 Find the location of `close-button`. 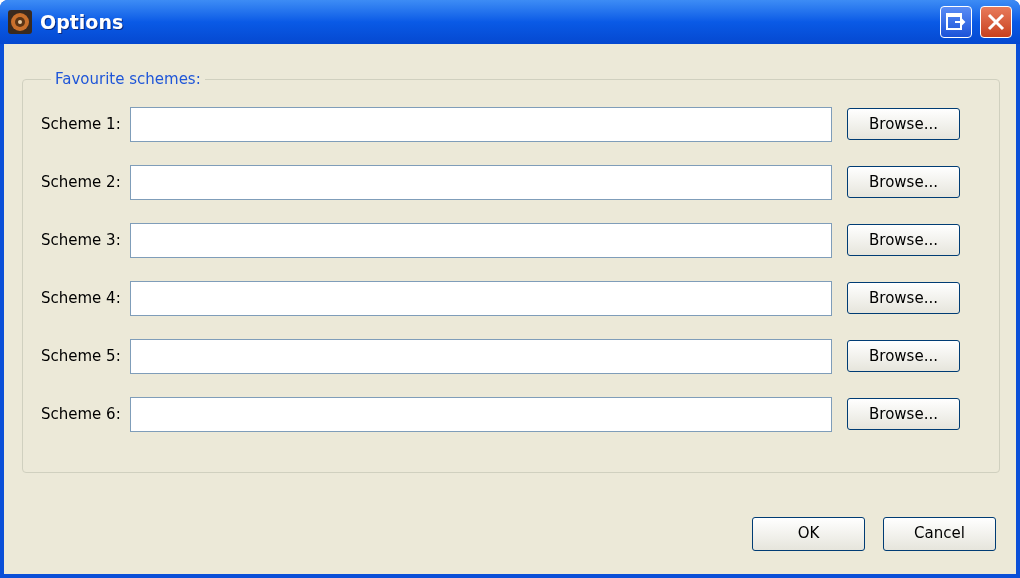

close-button is located at coordinates (996, 22).